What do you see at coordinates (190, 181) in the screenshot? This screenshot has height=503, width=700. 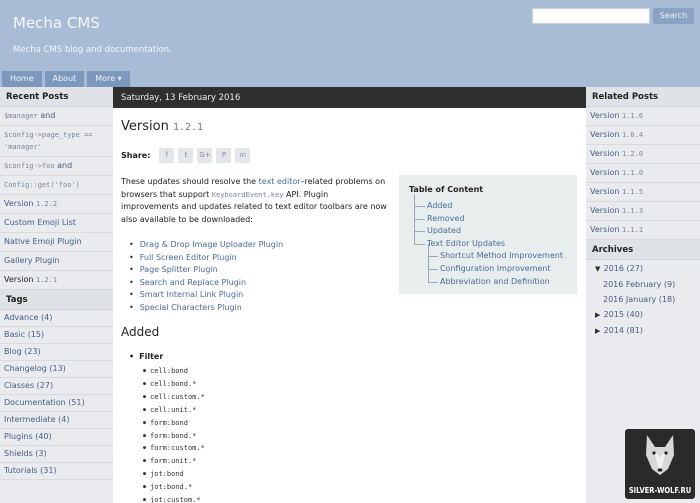 I see `intro-text-1: These updates should resolve the` at bounding box center [190, 181].